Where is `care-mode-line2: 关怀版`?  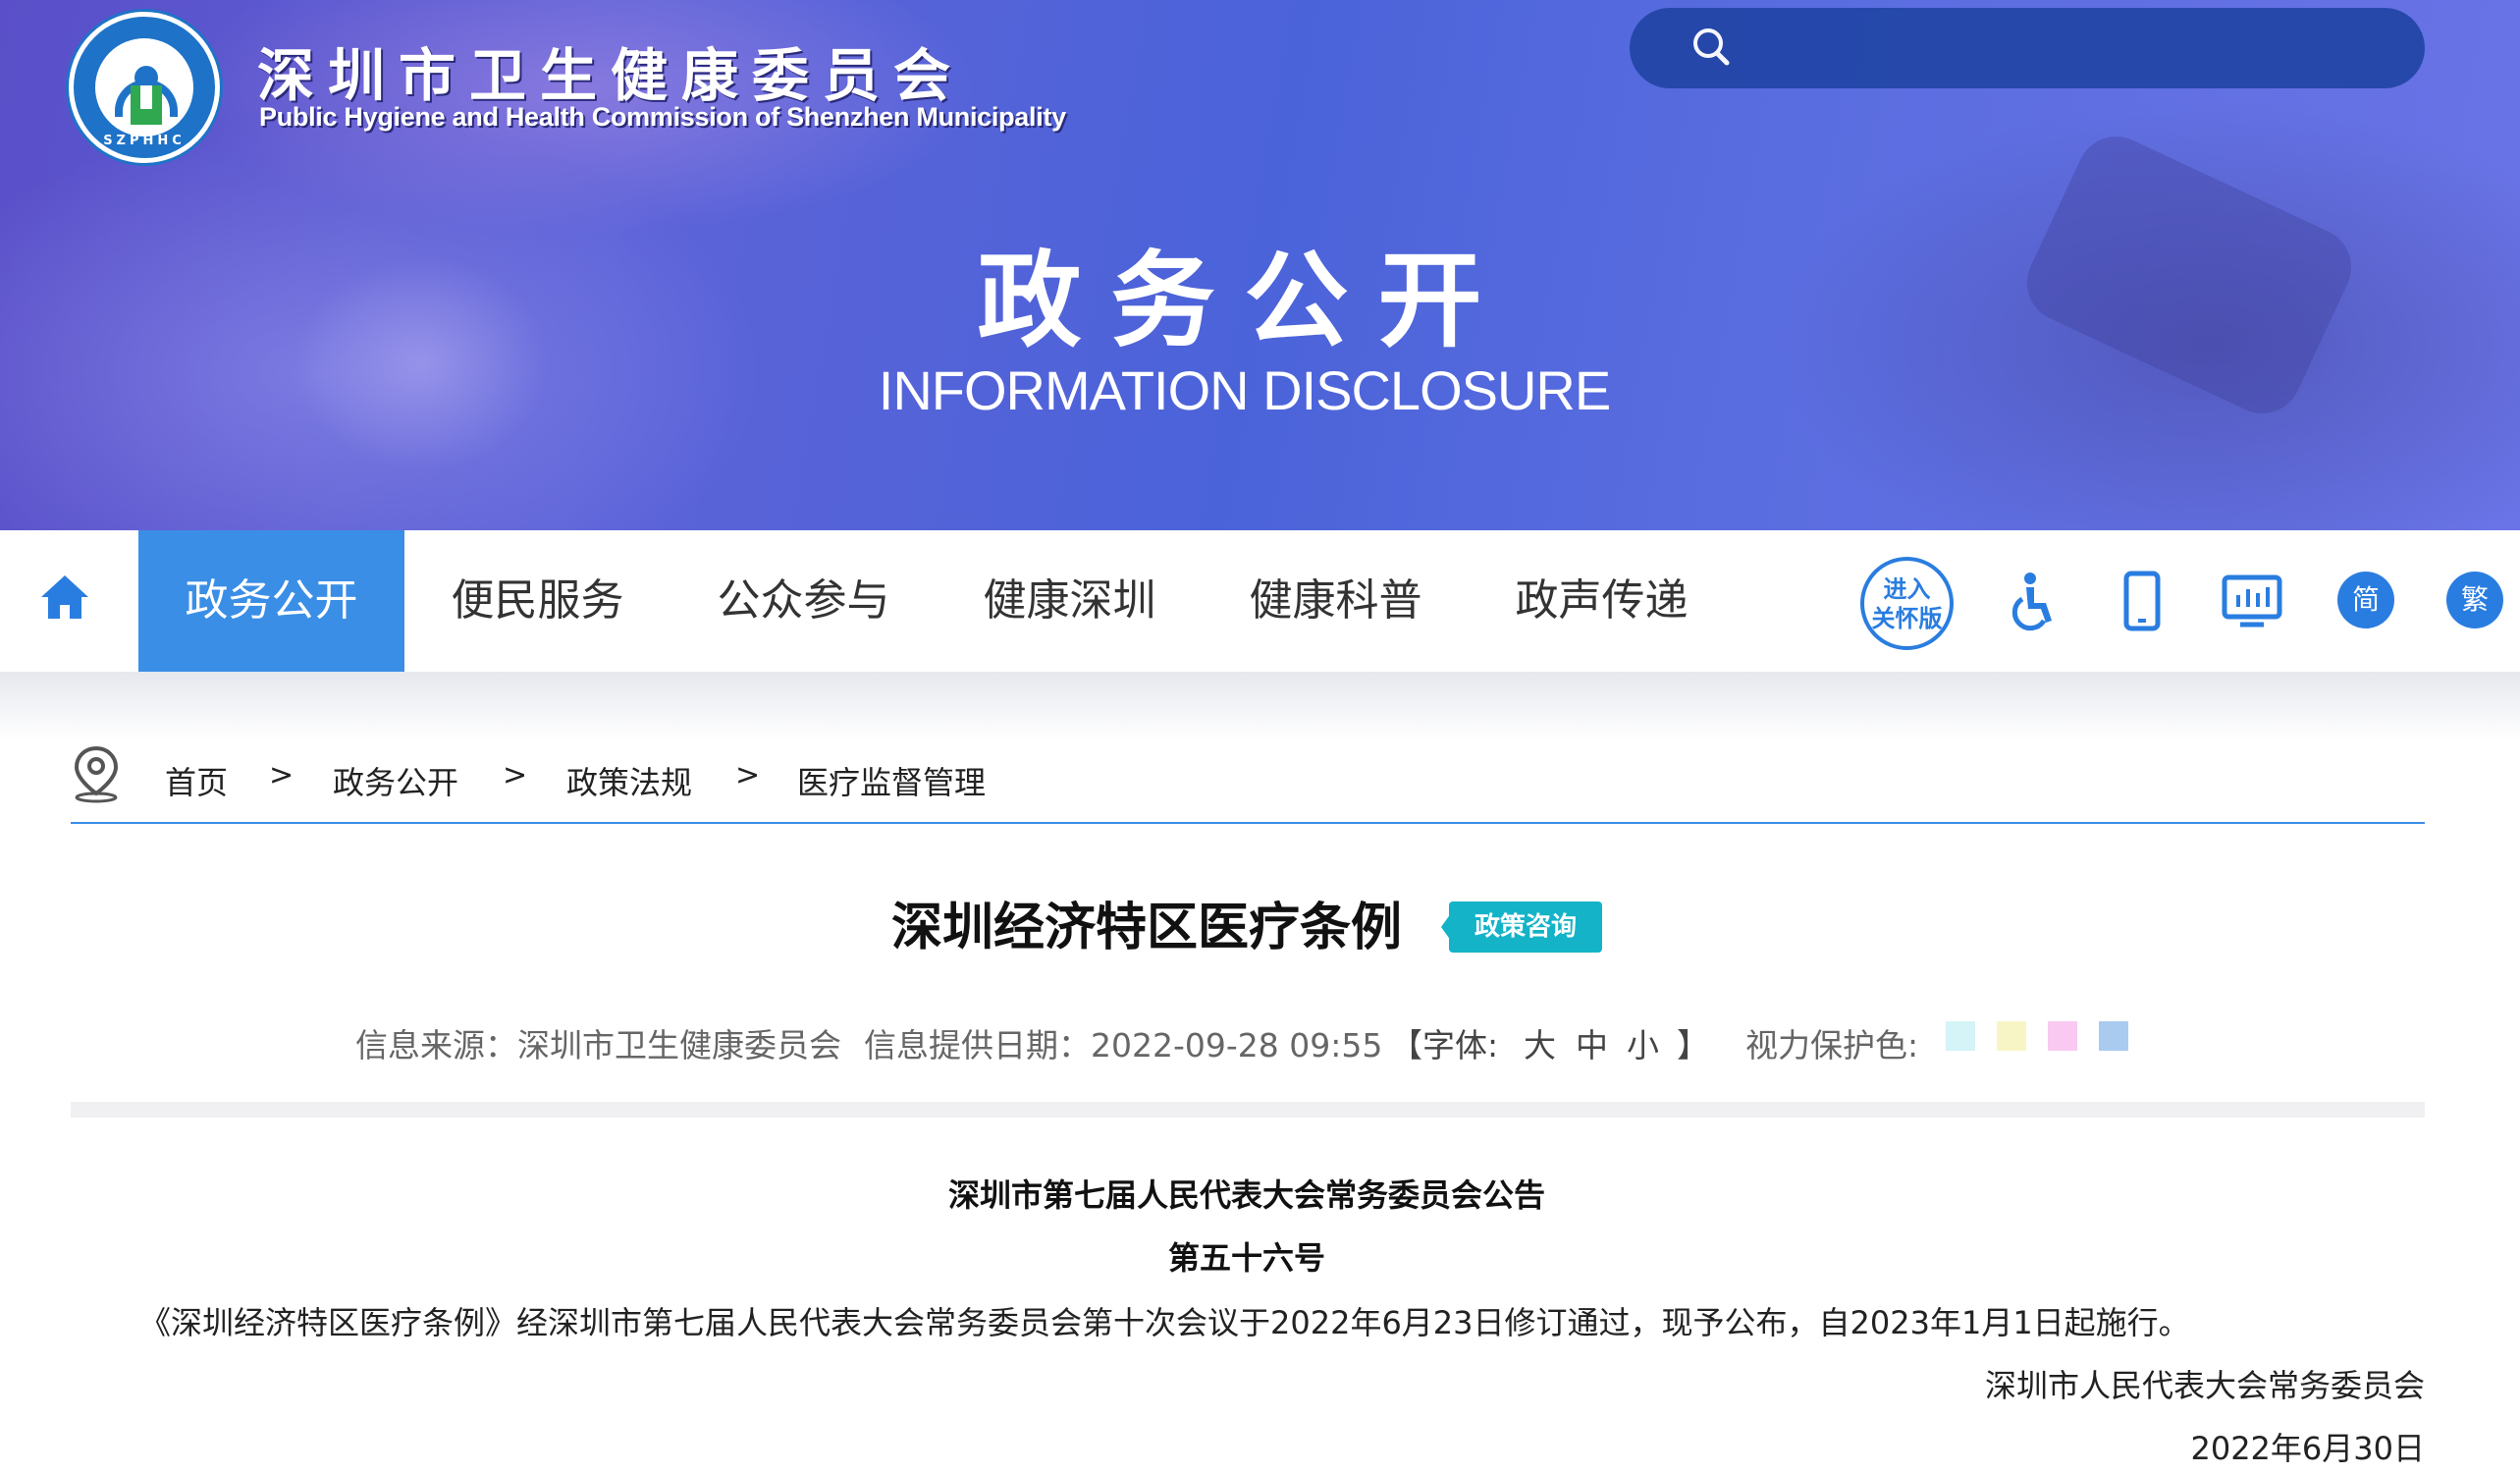
care-mode-line2: 关怀版 is located at coordinates (1907, 619).